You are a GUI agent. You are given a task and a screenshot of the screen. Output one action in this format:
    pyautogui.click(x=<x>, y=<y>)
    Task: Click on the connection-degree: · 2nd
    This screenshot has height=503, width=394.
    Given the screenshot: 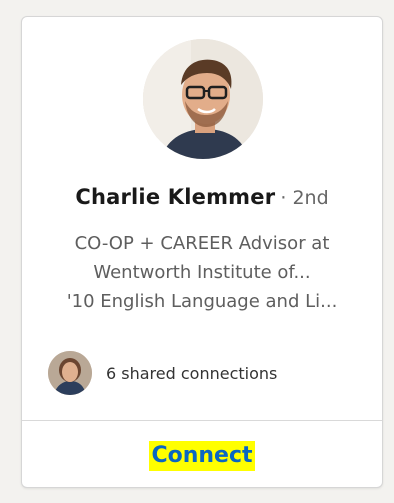 What is the action you would take?
    pyautogui.click(x=304, y=198)
    